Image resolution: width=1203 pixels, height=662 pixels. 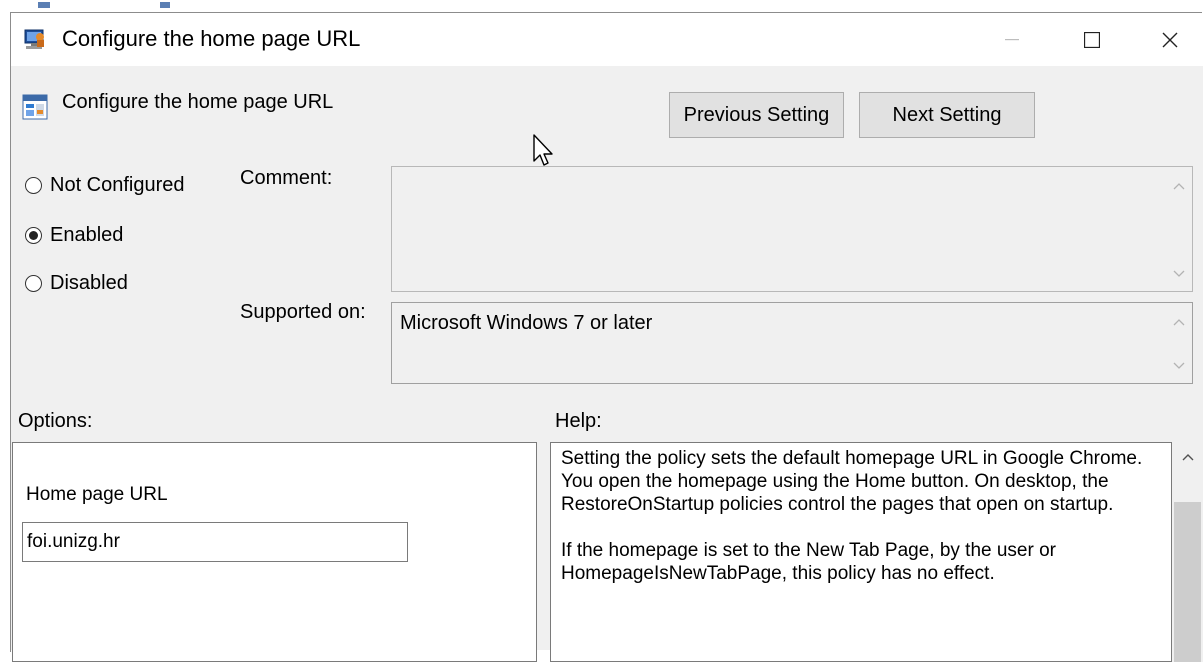 I want to click on radio-label: Enabled, so click(x=87, y=235).